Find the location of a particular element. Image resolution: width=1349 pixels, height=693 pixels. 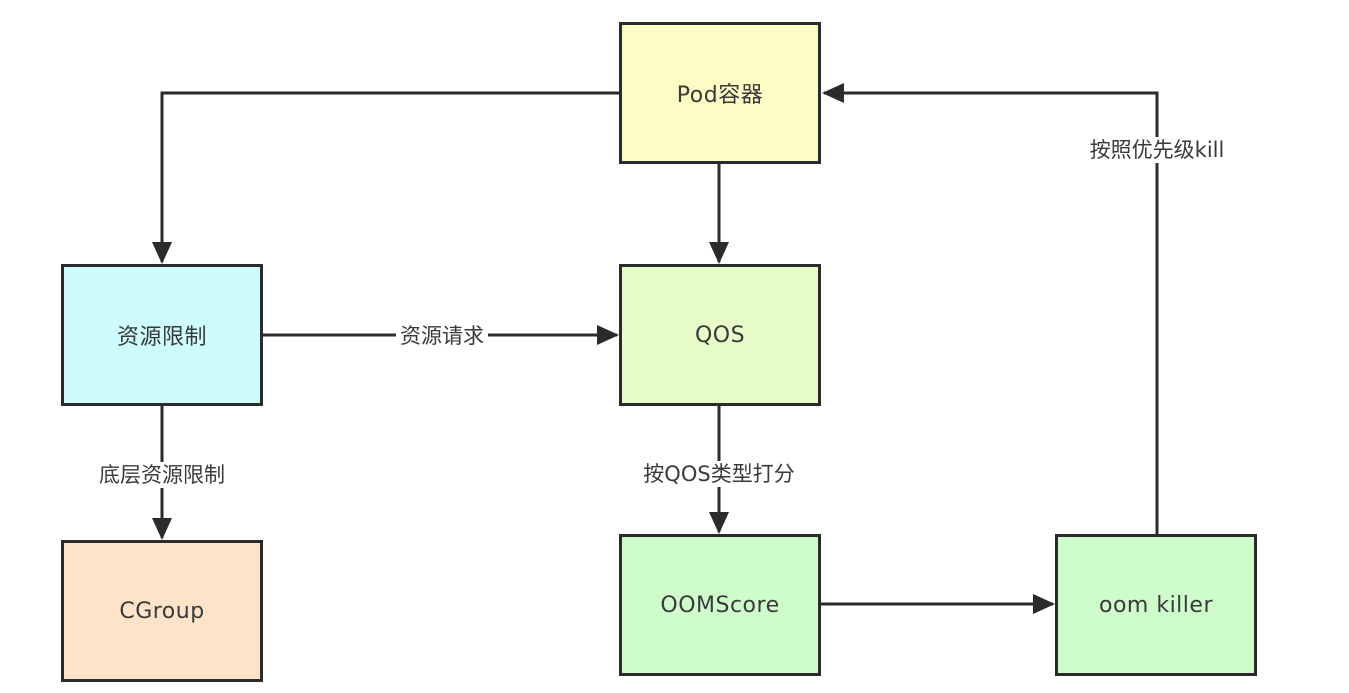

edge-label-resource-request: 资源请求 is located at coordinates (442, 336).